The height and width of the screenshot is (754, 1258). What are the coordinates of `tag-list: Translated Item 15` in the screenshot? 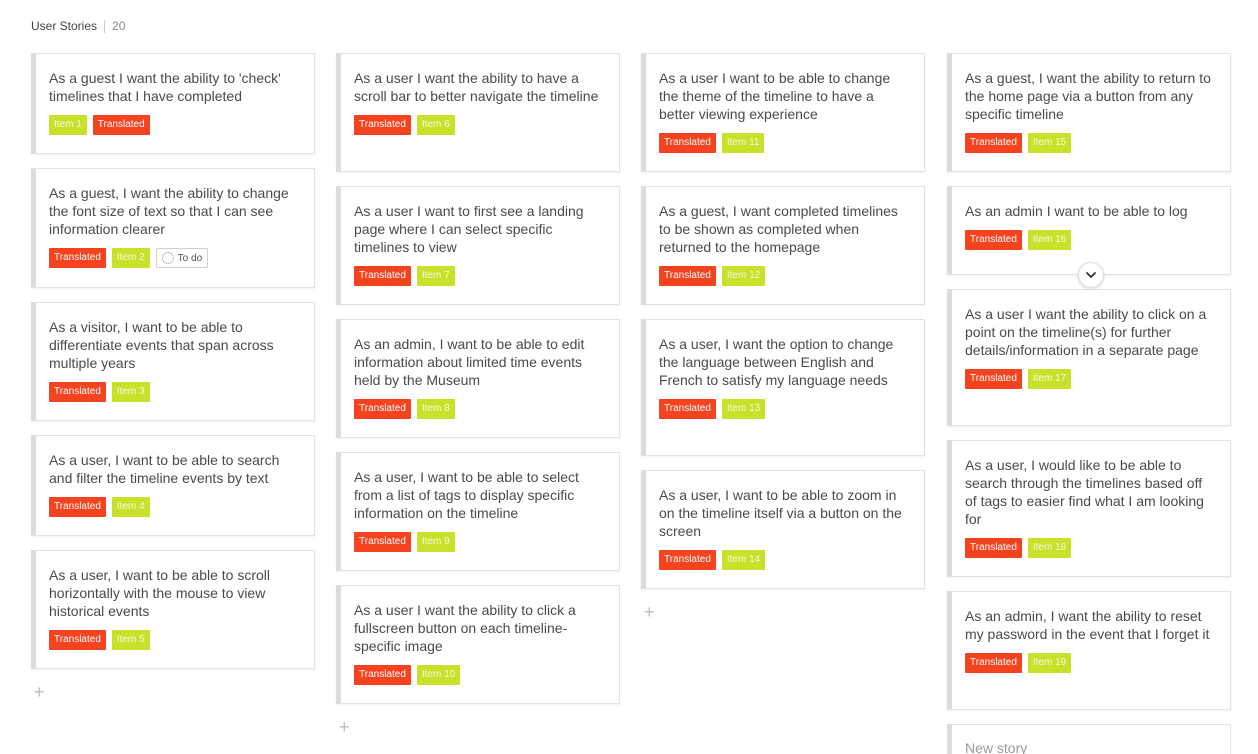 It's located at (1090, 143).